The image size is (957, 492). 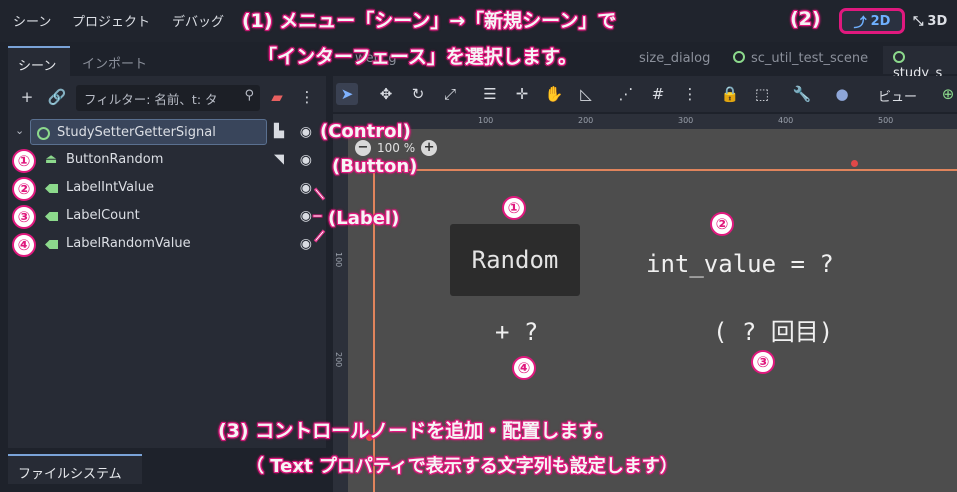 What do you see at coordinates (763, 362) in the screenshot?
I see `marker-3-canvas: ③` at bounding box center [763, 362].